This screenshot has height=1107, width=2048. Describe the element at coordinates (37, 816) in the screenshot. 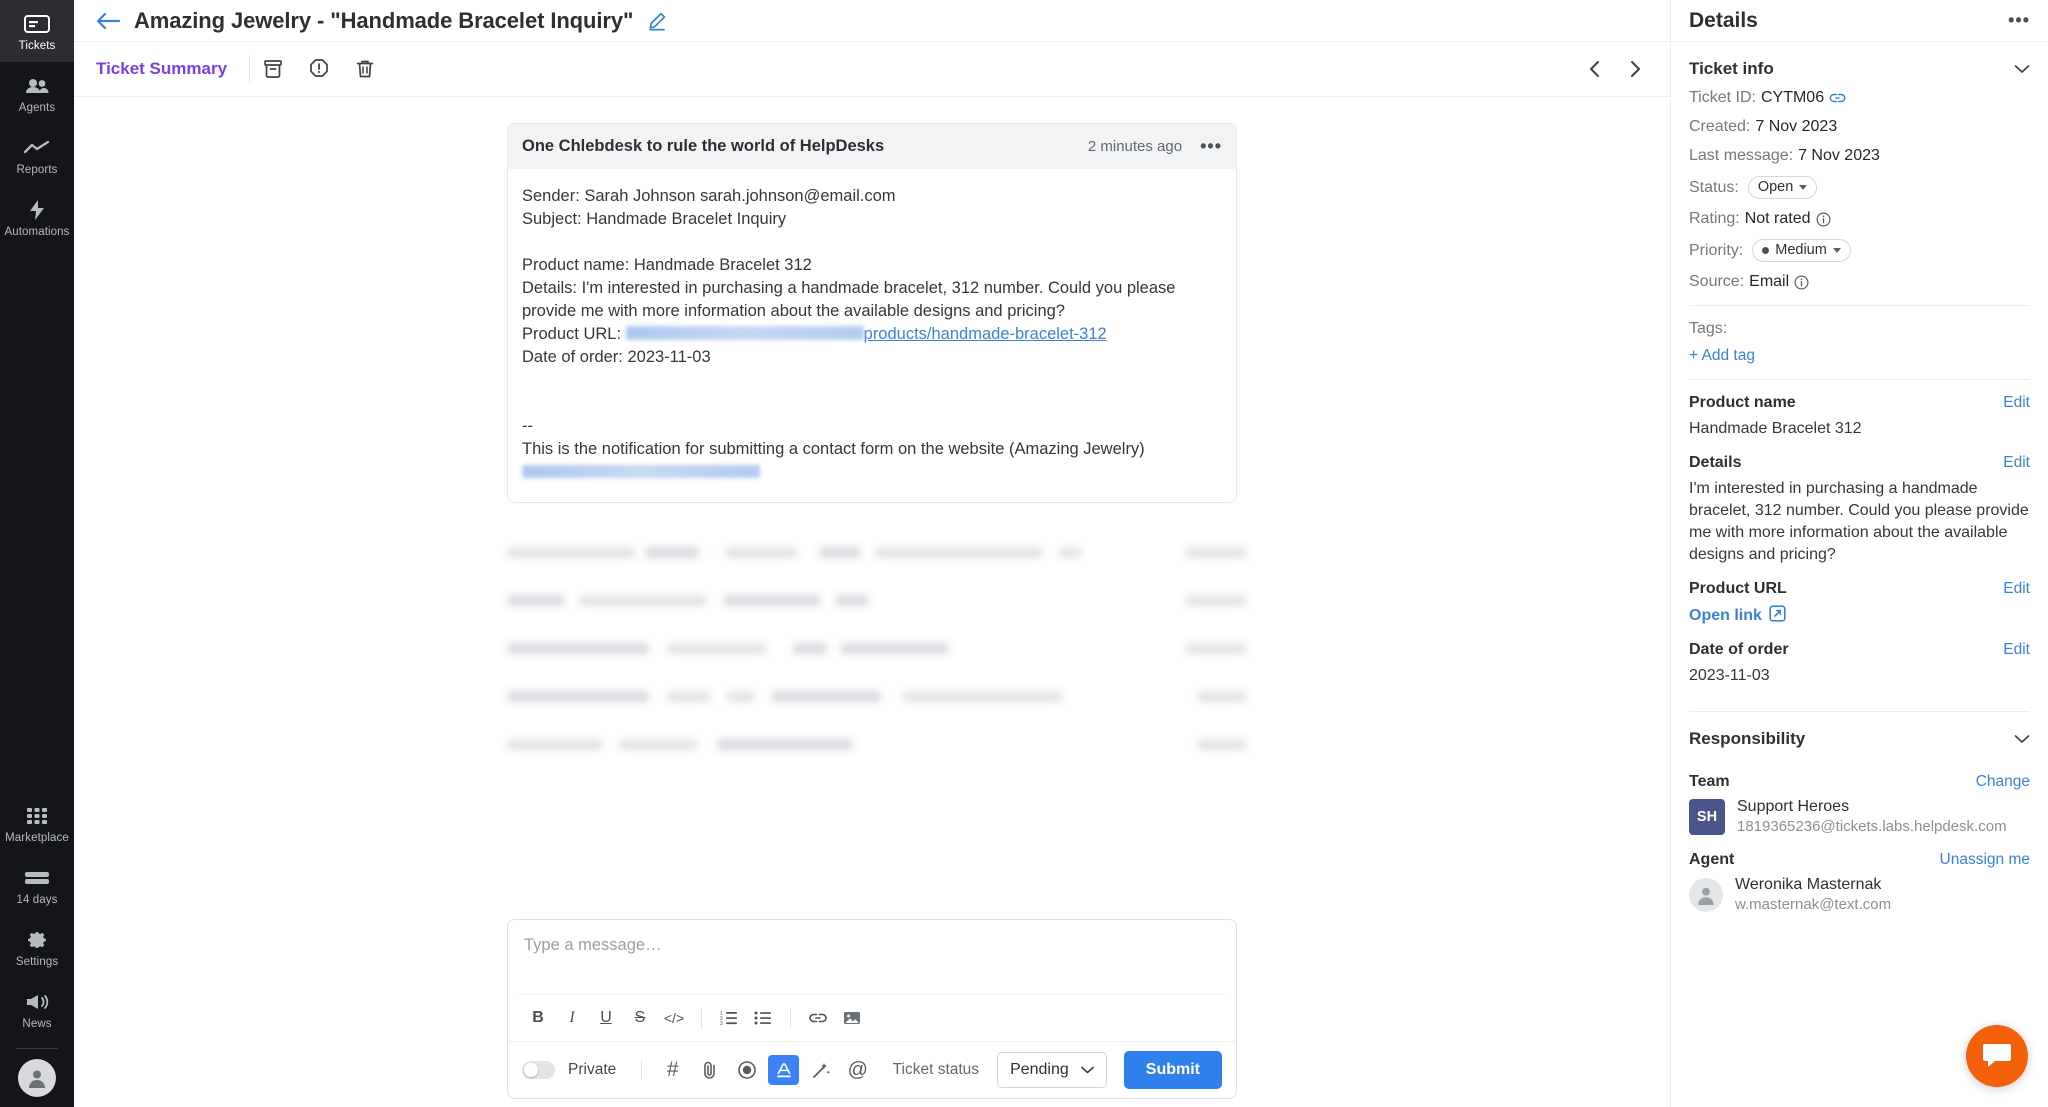

I see `marketplace-icon` at that location.